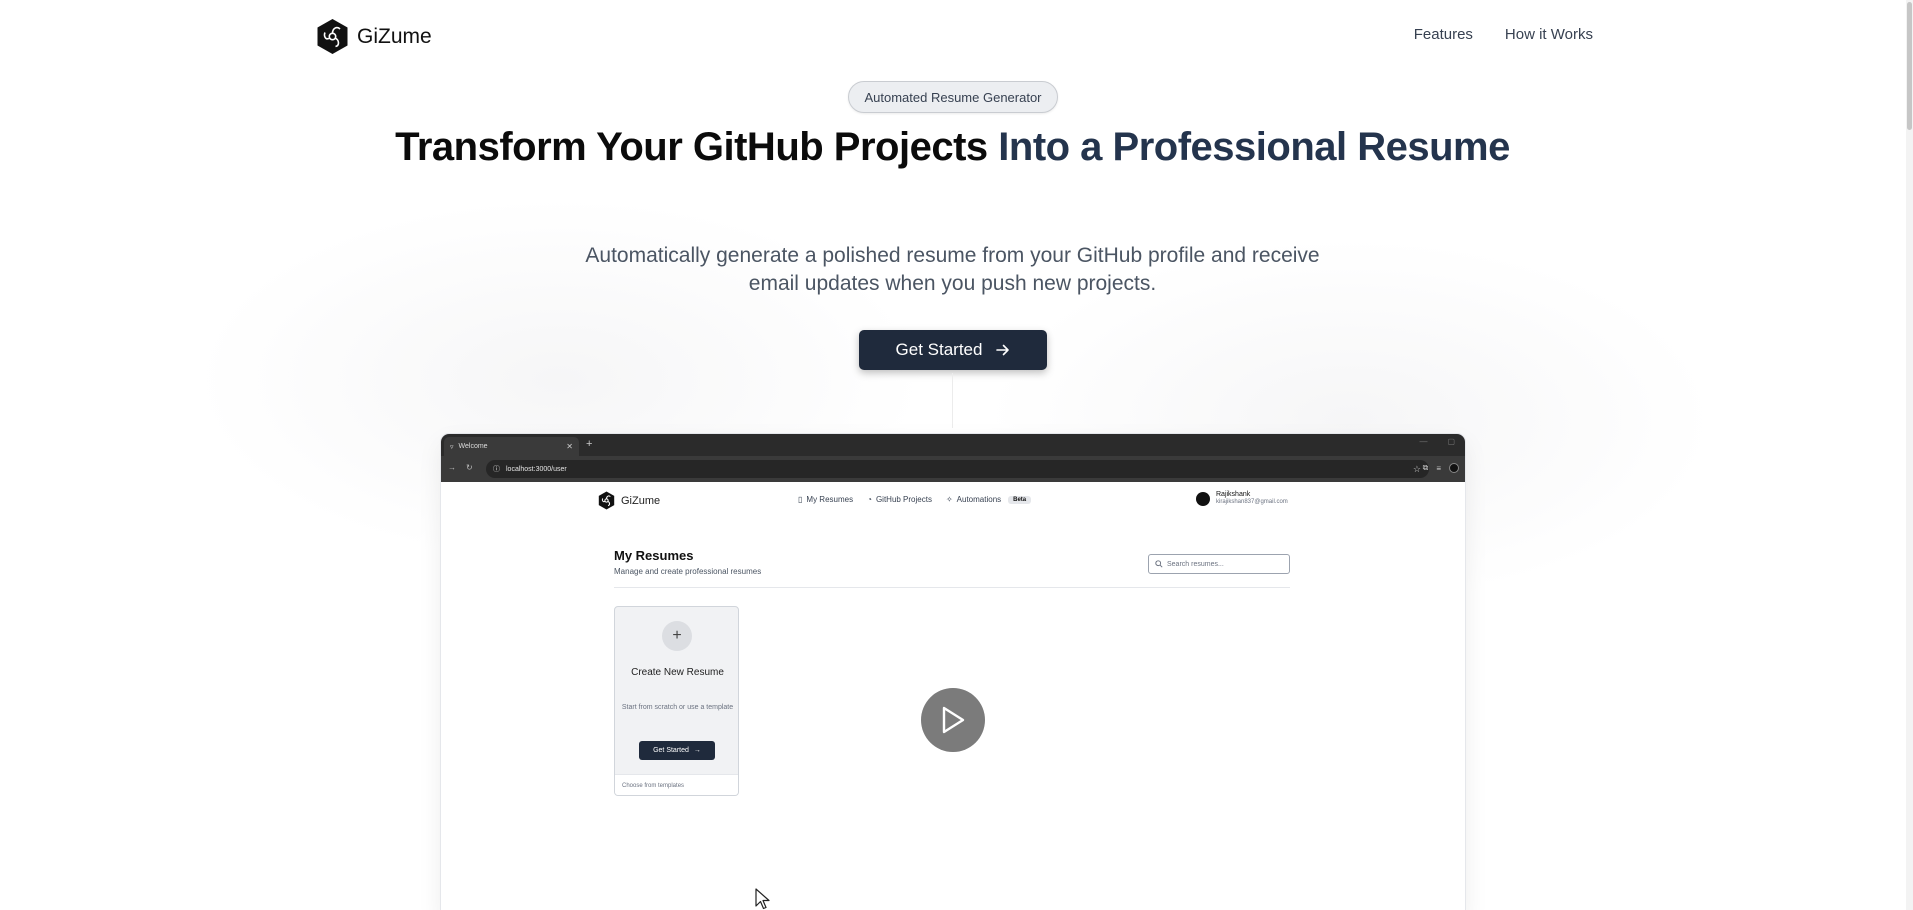 Image resolution: width=1913 pixels, height=910 pixels. I want to click on page-title: My Resumes, so click(654, 555).